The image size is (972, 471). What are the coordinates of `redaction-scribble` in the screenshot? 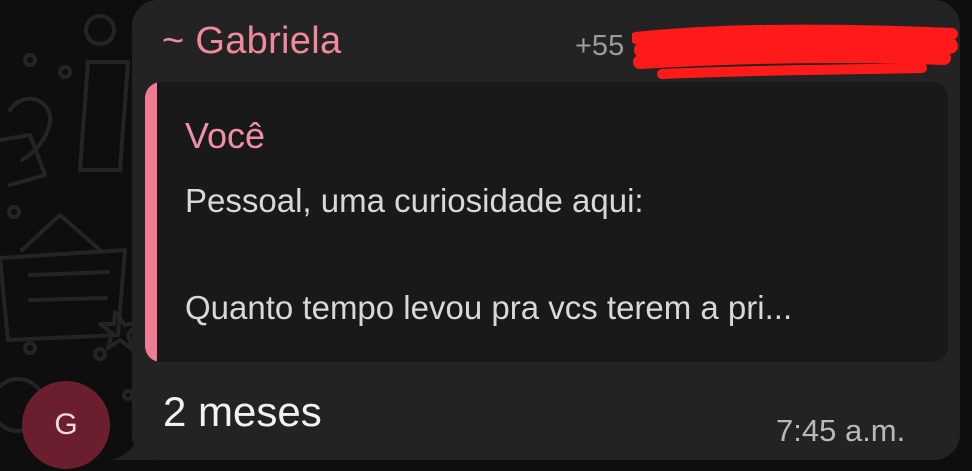 It's located at (795, 51).